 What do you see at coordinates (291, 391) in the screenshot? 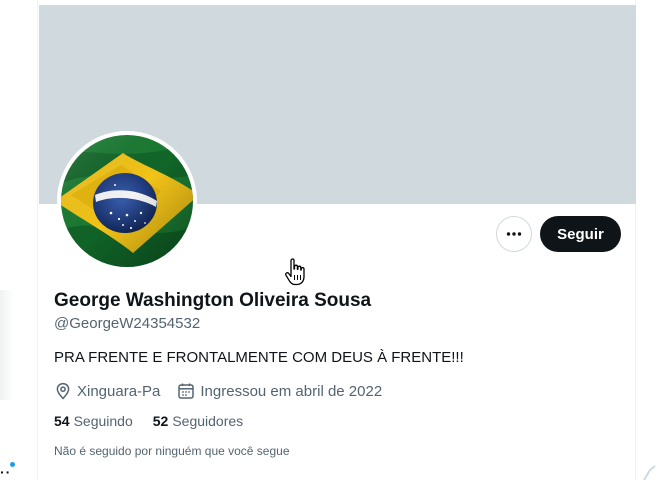
I see `joined-text: Ingressou em abril de 2022` at bounding box center [291, 391].